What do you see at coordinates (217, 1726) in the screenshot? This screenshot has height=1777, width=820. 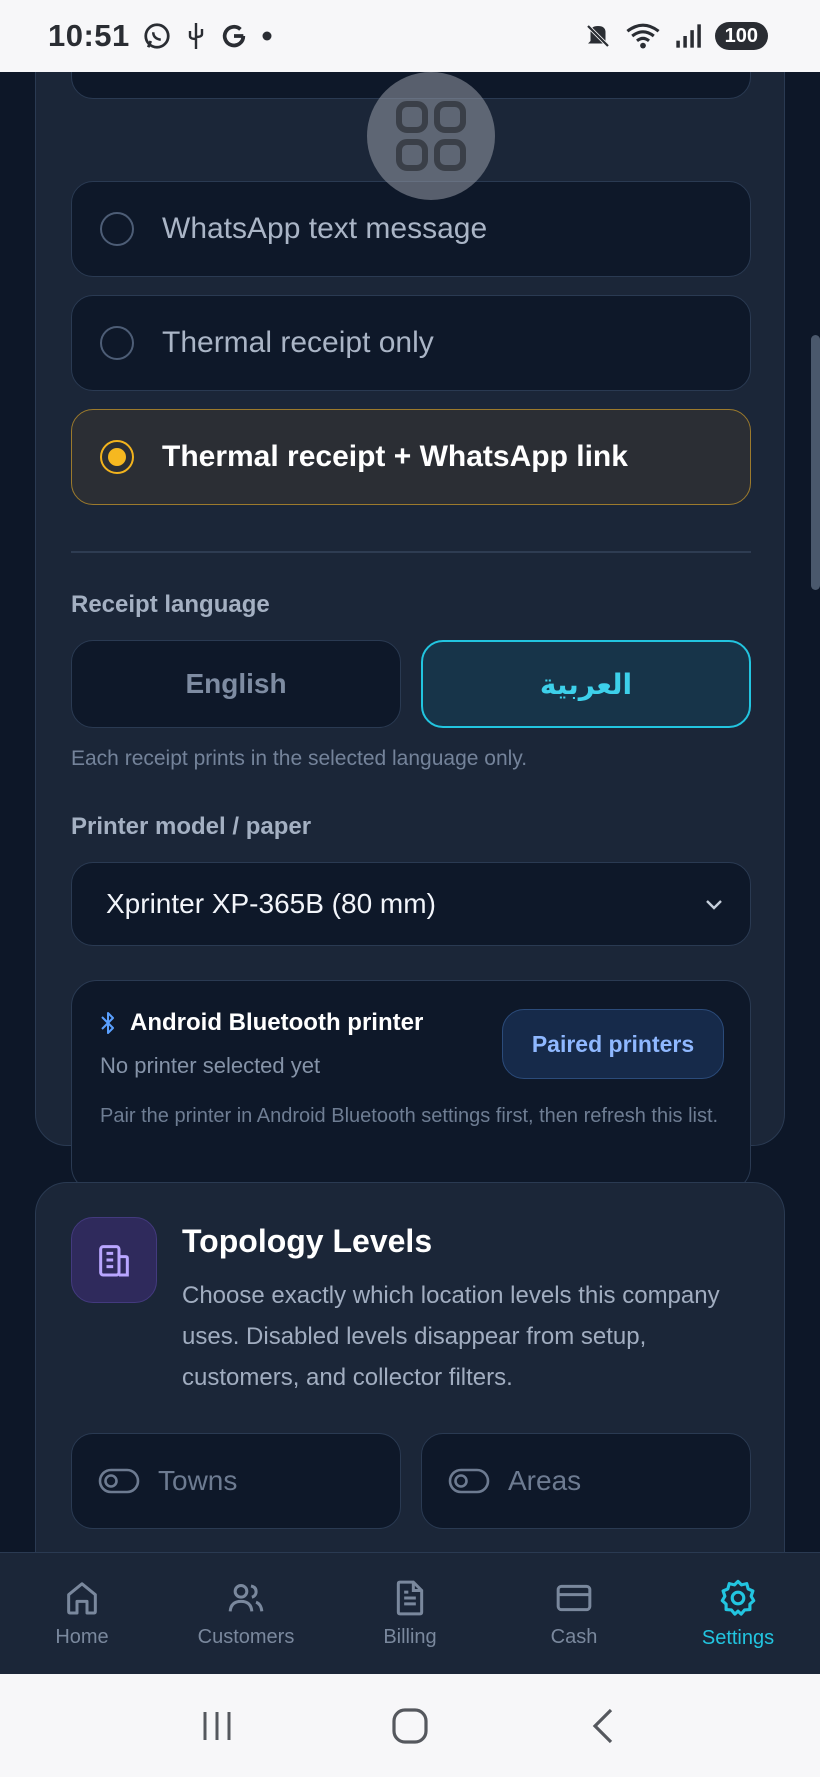 I see `recent-apps-icon` at bounding box center [217, 1726].